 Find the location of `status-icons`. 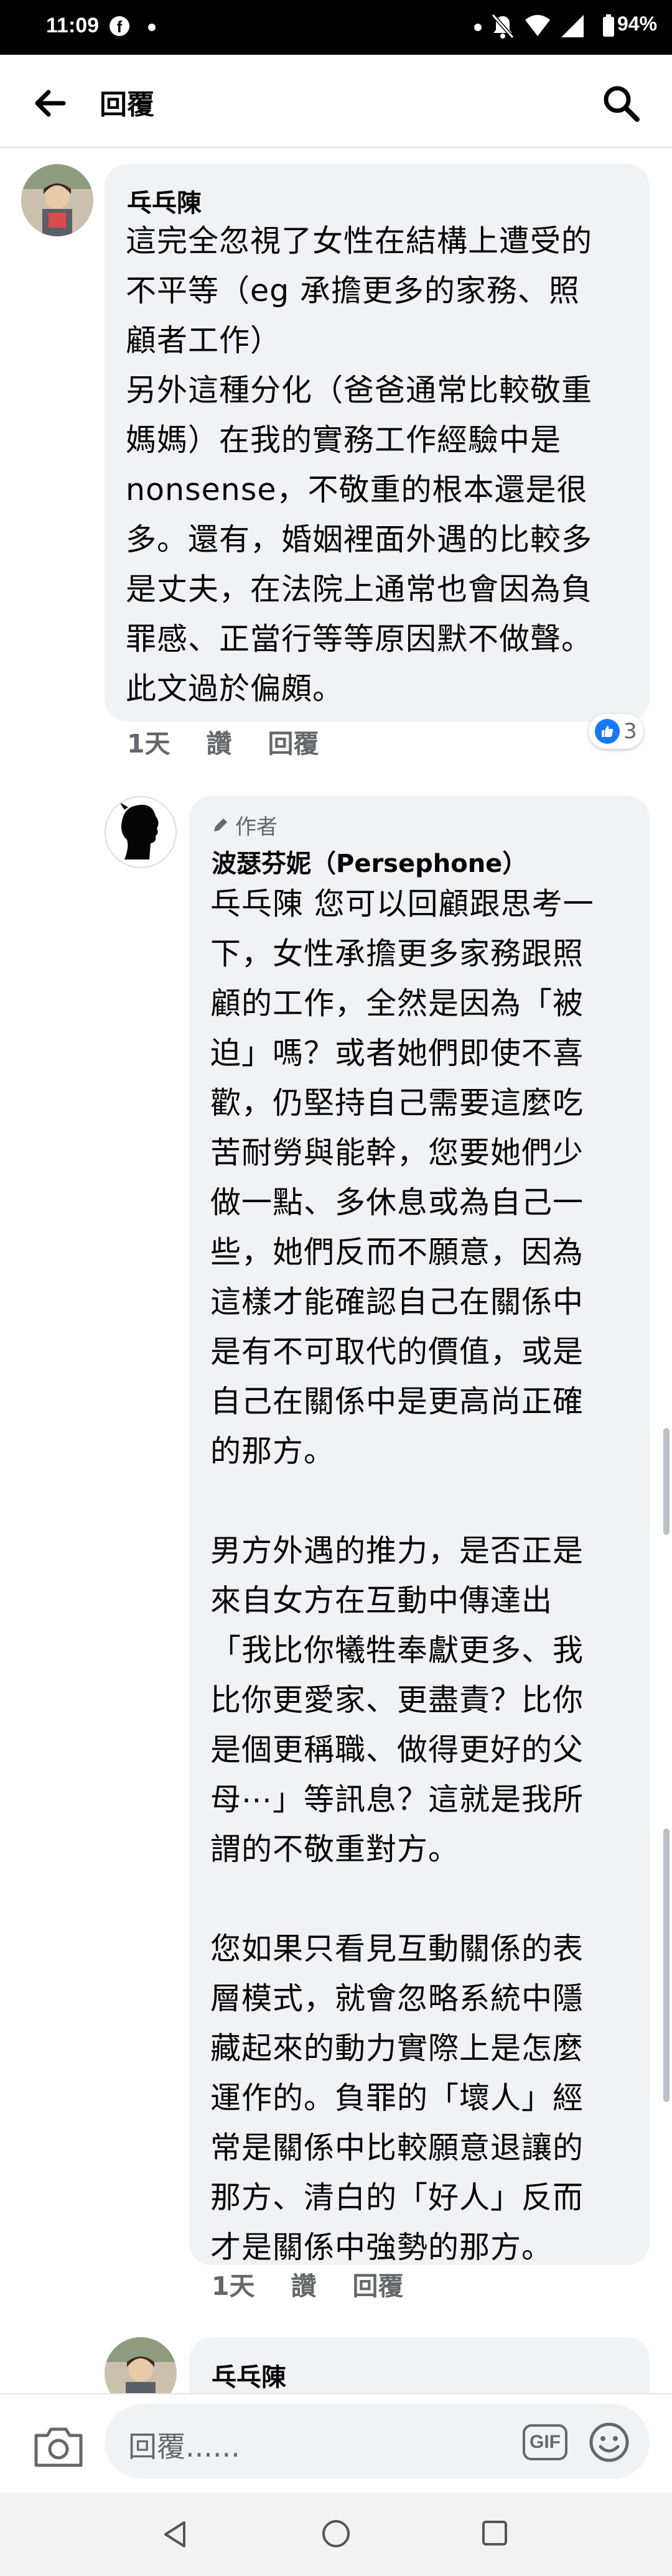

status-icons is located at coordinates (537, 26).